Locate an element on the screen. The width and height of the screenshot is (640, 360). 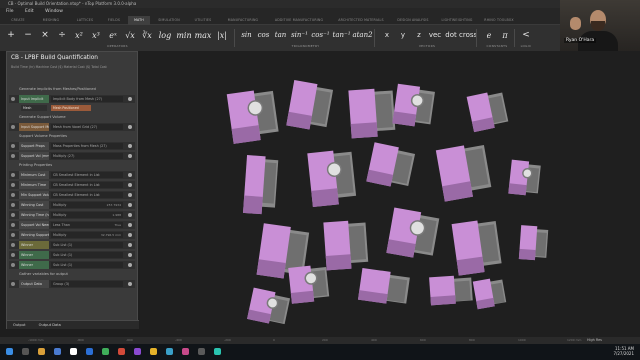
vector-dot-icon: dot is located at coordinates (451, 35).